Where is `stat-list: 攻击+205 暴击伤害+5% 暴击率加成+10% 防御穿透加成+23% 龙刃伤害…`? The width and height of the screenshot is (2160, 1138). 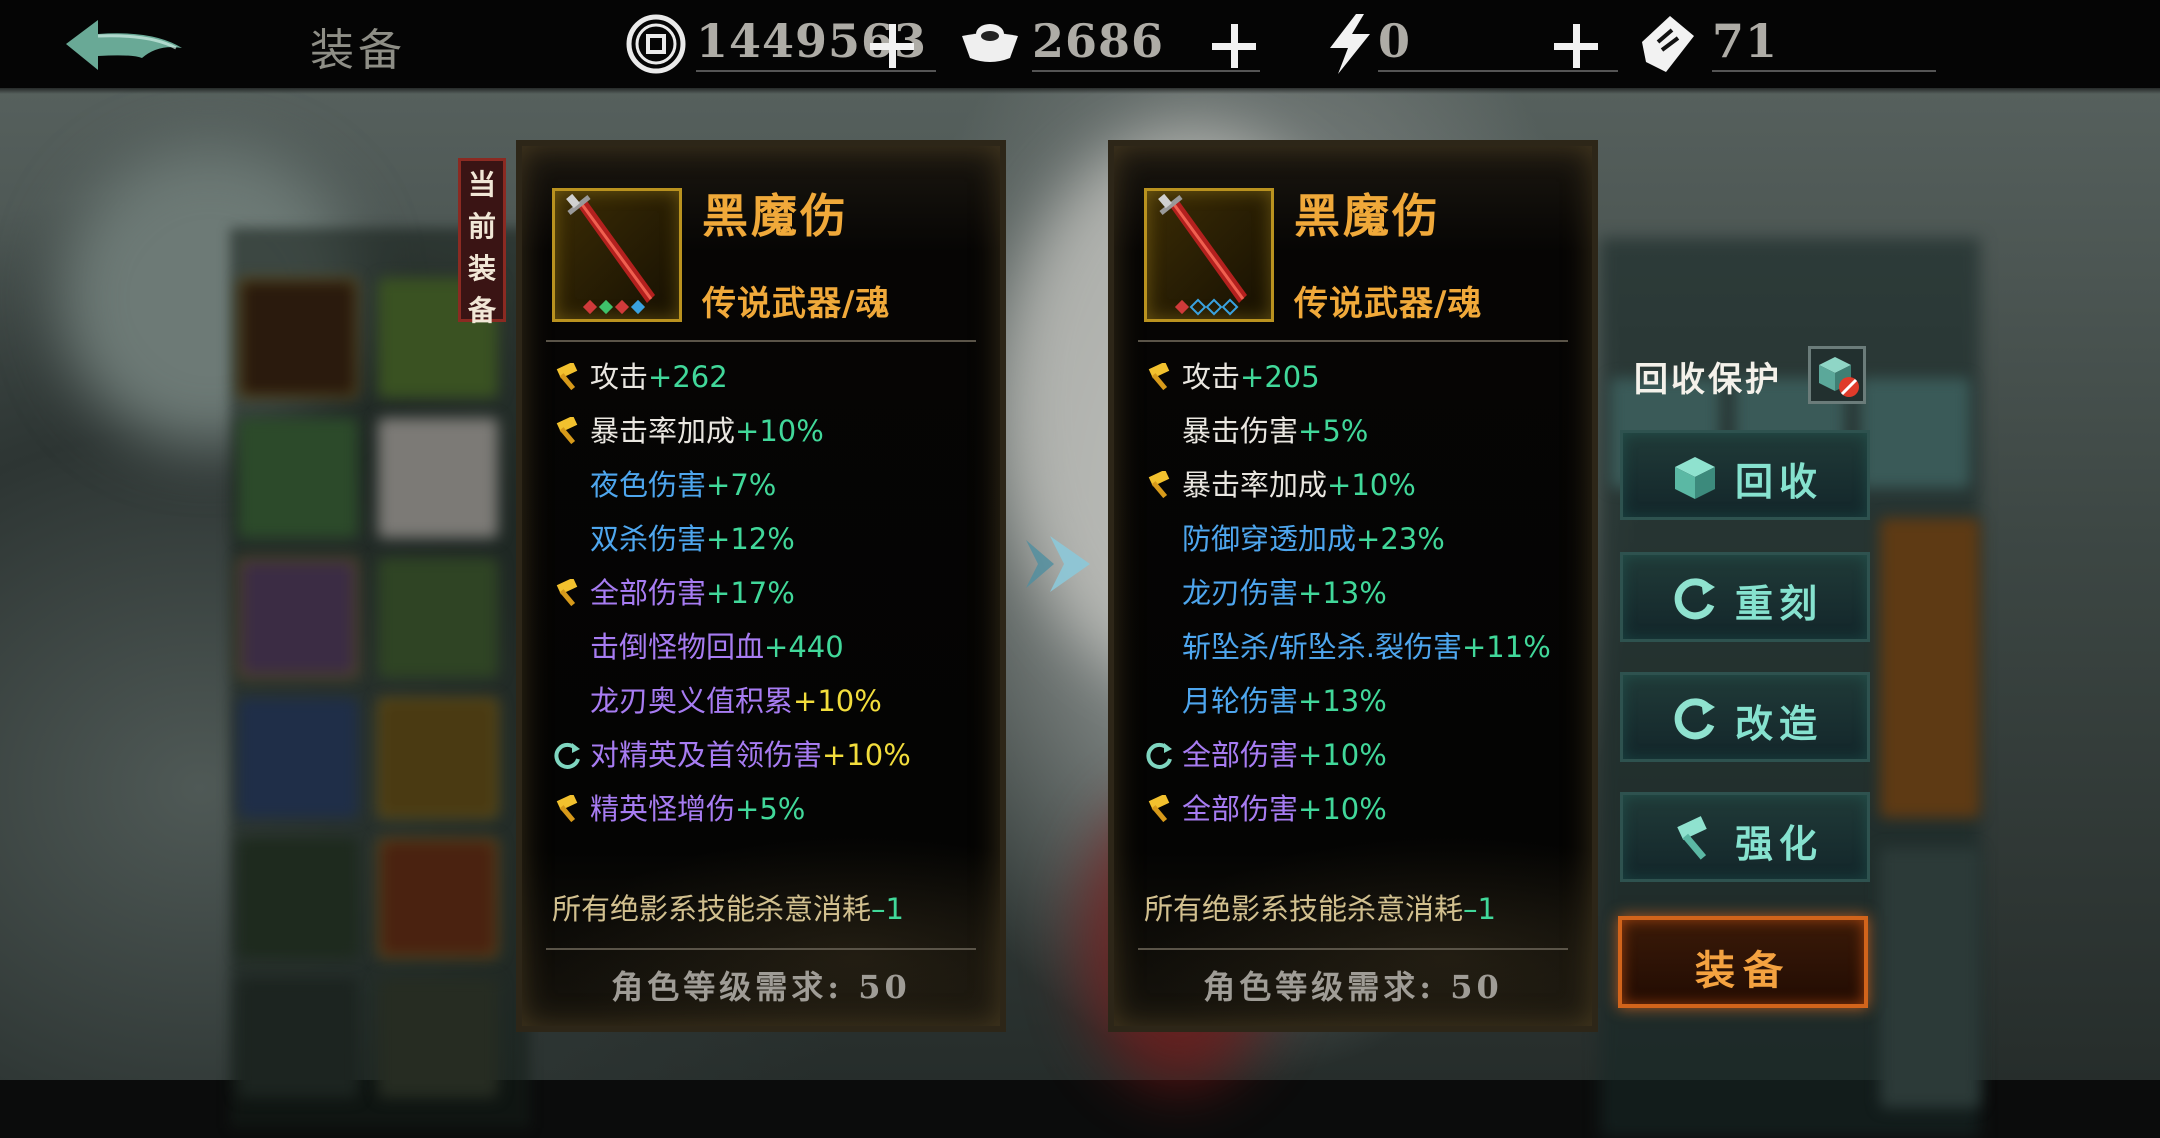 stat-list: 攻击+205 暴击伤害+5% 暴击率加成+10% 防御穿透加成+23% 龙刃伤害… is located at coordinates (1364, 593).